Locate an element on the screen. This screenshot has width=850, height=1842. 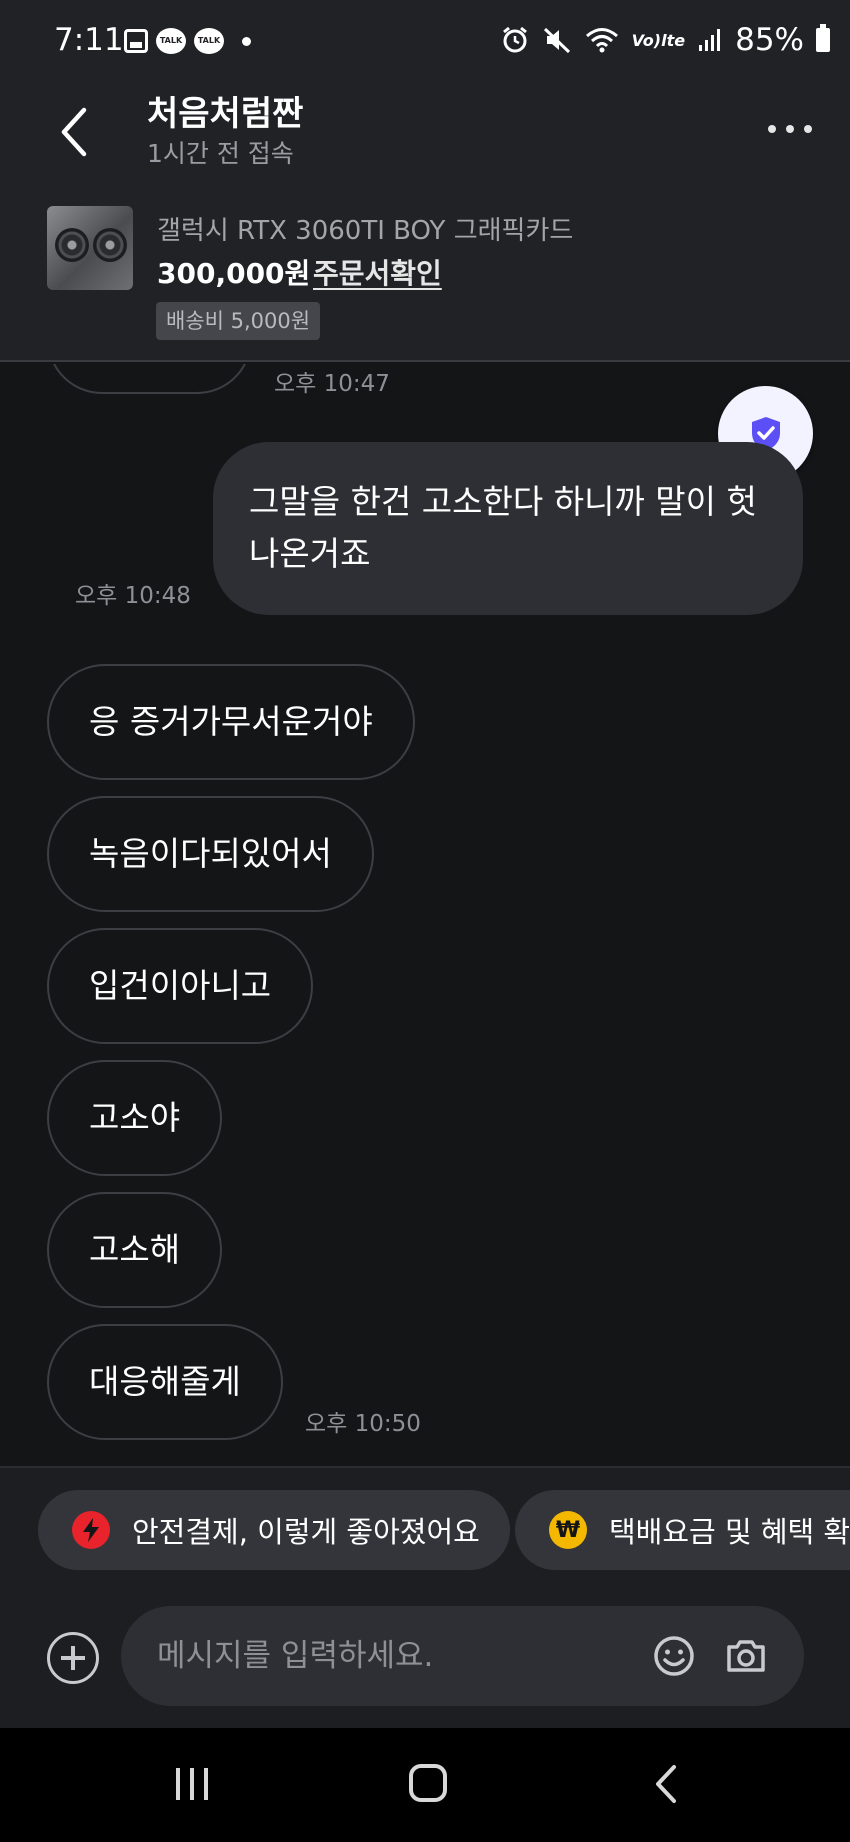
message-composer is located at coordinates (425, 1652).